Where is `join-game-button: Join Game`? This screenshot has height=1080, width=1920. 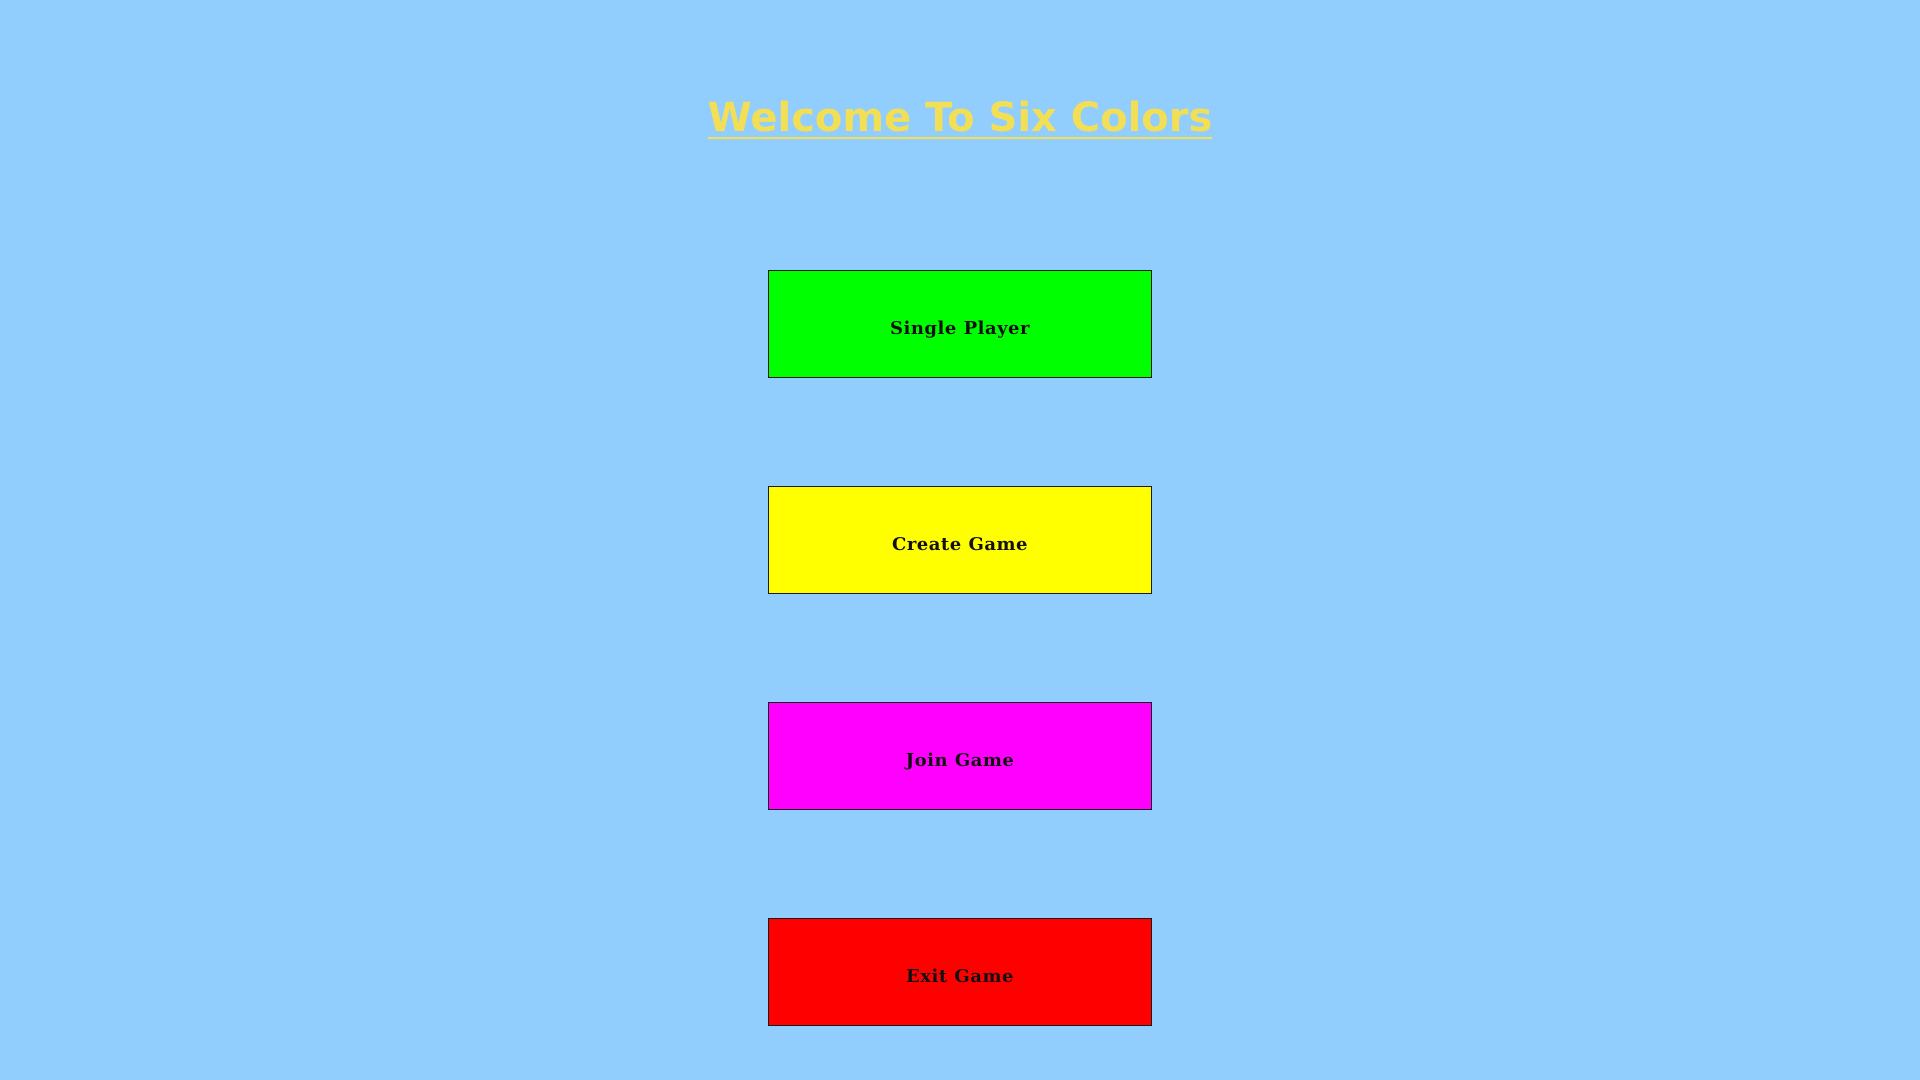
join-game-button: Join Game is located at coordinates (960, 756).